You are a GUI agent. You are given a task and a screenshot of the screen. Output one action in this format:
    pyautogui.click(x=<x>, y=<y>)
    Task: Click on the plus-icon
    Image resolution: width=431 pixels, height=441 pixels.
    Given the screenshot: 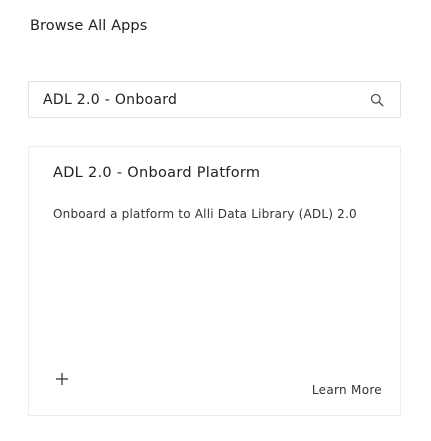 What is the action you would take?
    pyautogui.click(x=62, y=379)
    